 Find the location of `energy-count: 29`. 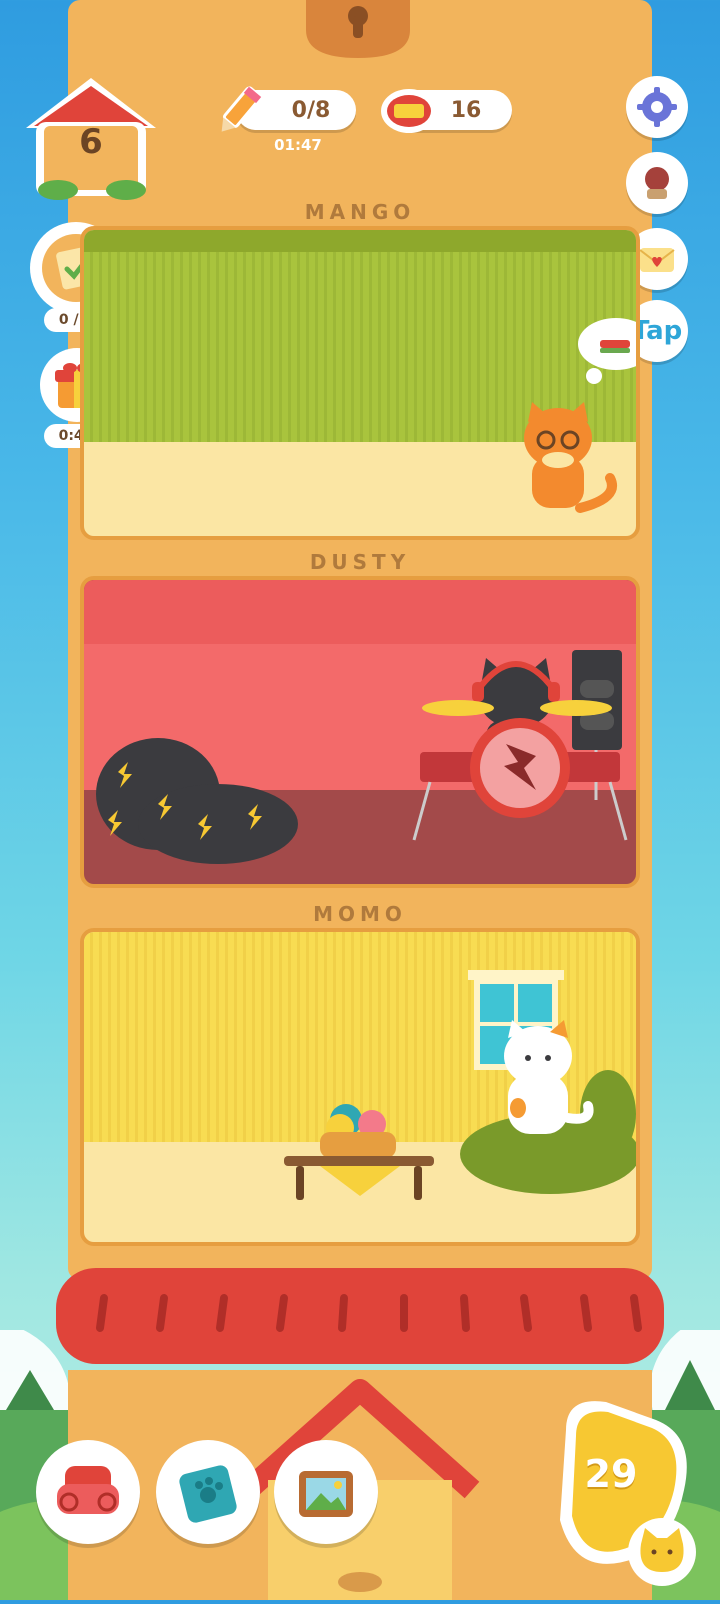

energy-count: 29 is located at coordinates (611, 1474).